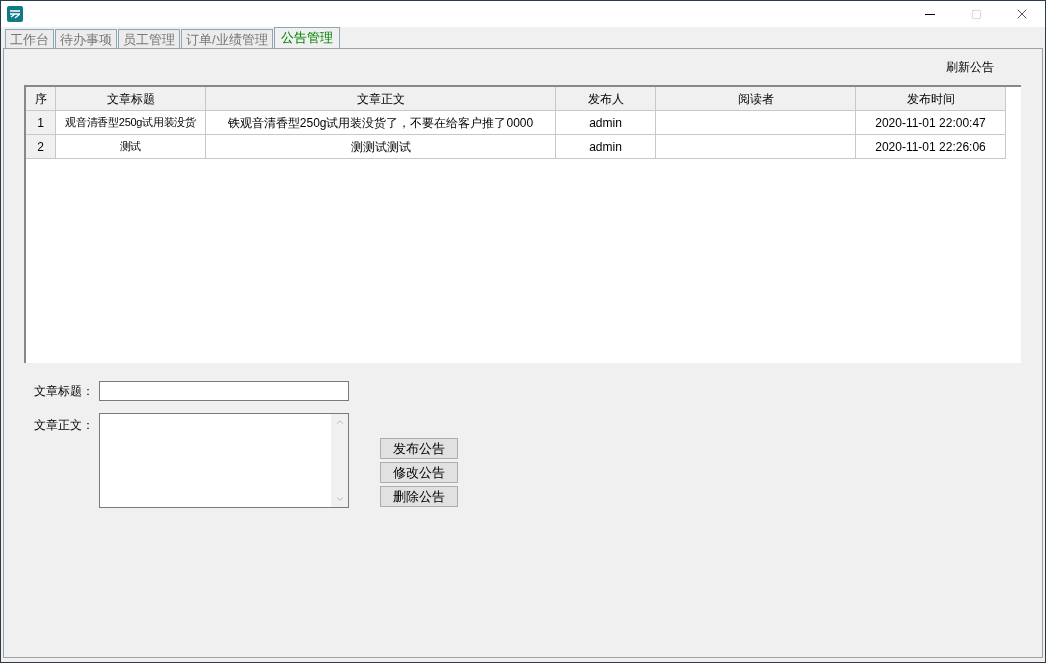 This screenshot has height=663, width=1046. Describe the element at coordinates (381, 147) in the screenshot. I see `table-cell: 测测试测试` at that location.